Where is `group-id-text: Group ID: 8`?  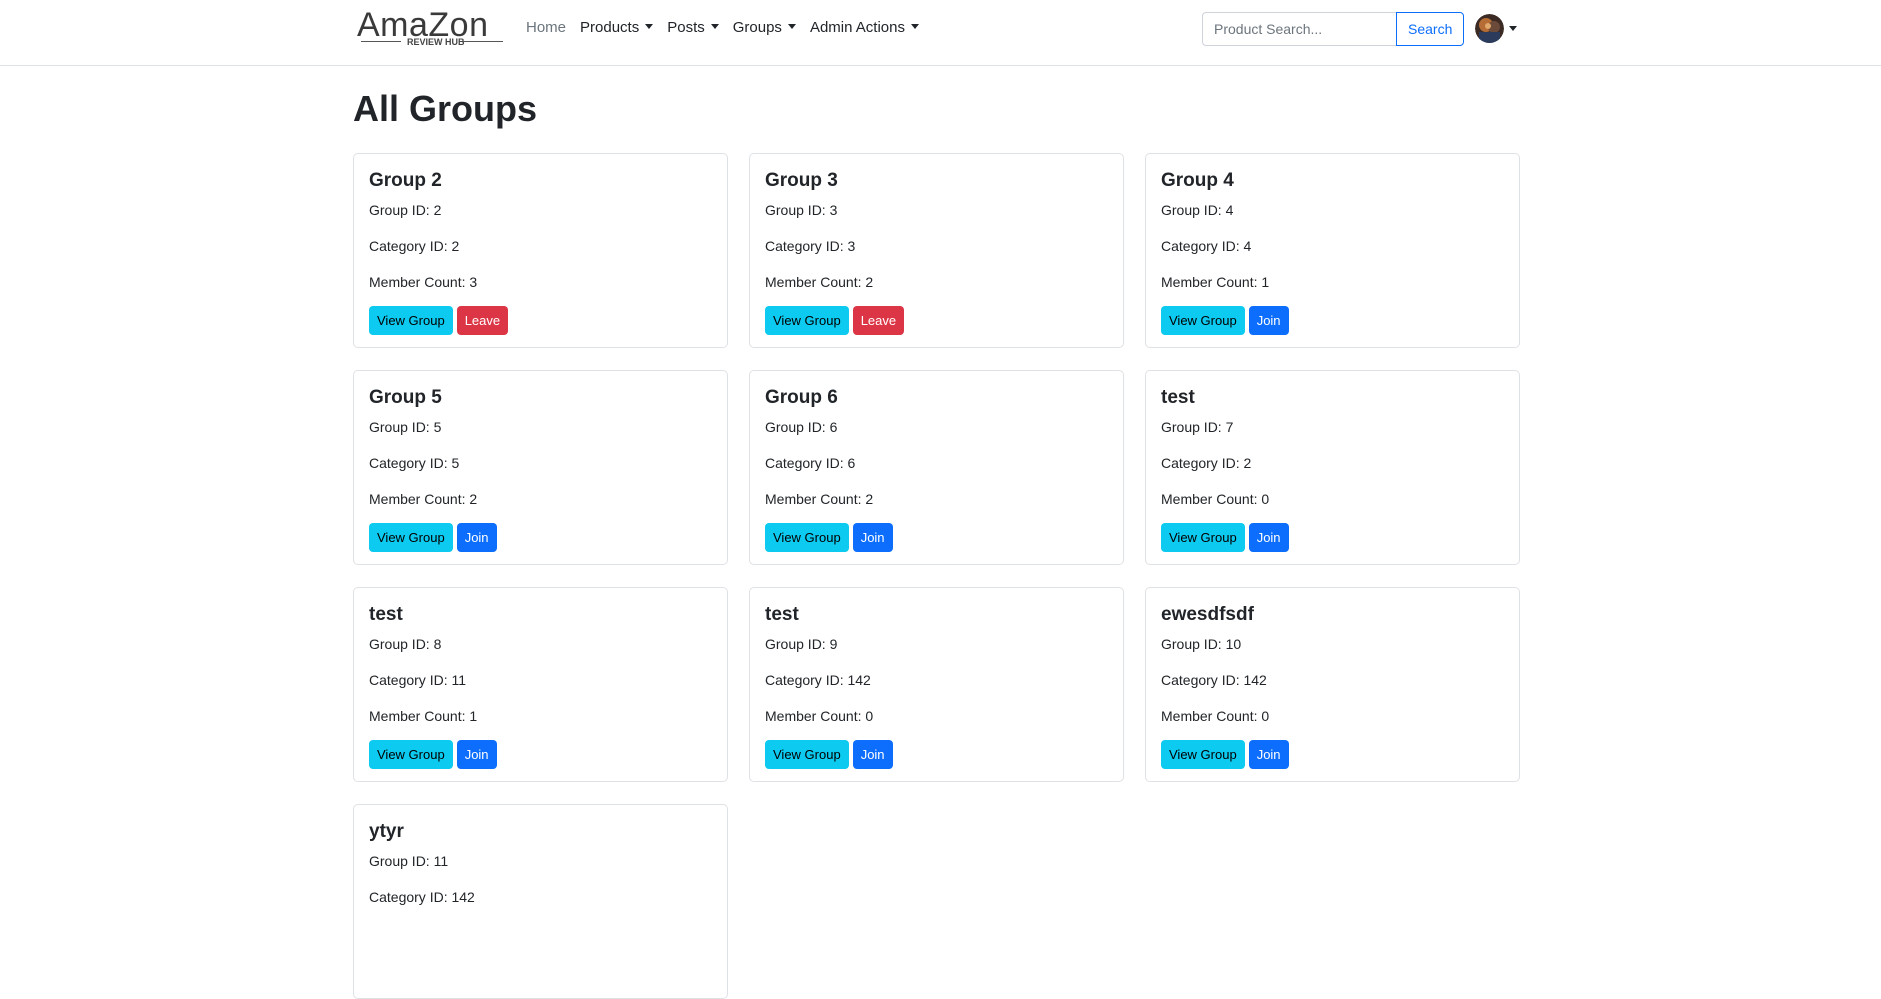 group-id-text: Group ID: 8 is located at coordinates (405, 644).